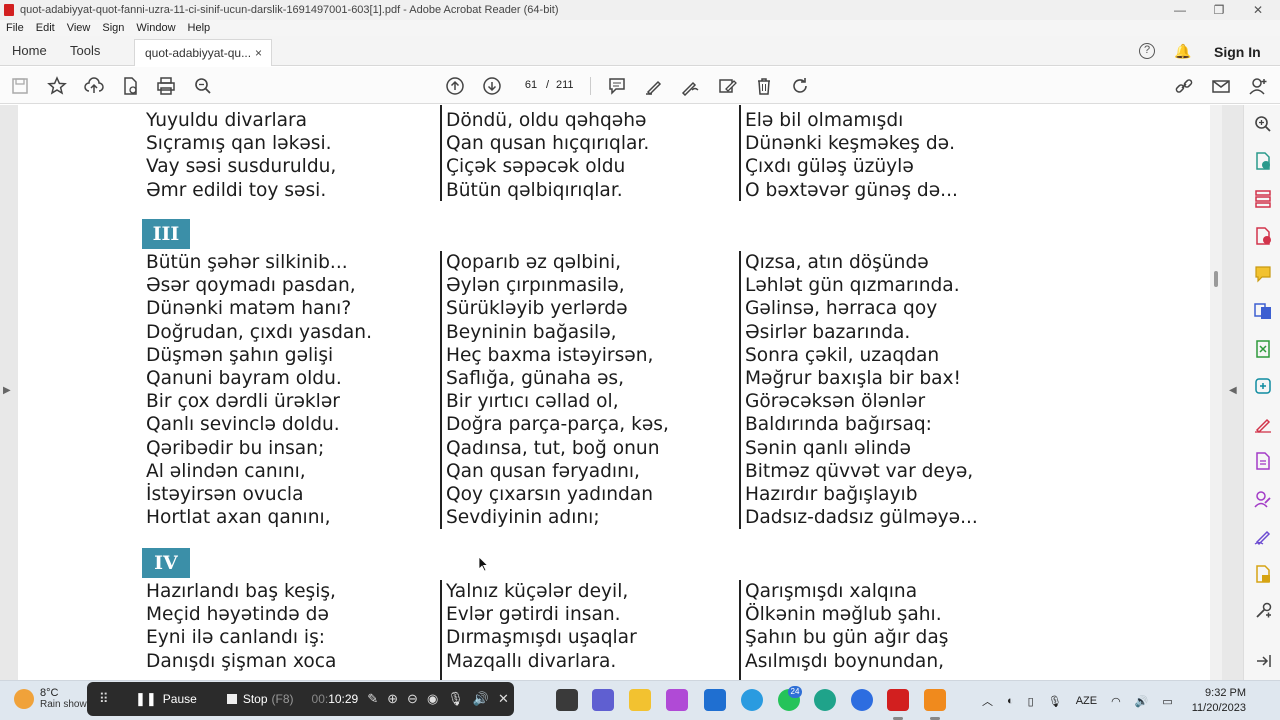 This screenshot has width=1280, height=720. What do you see at coordinates (1263, 536) in the screenshot?
I see `sign-pen-icon` at bounding box center [1263, 536].